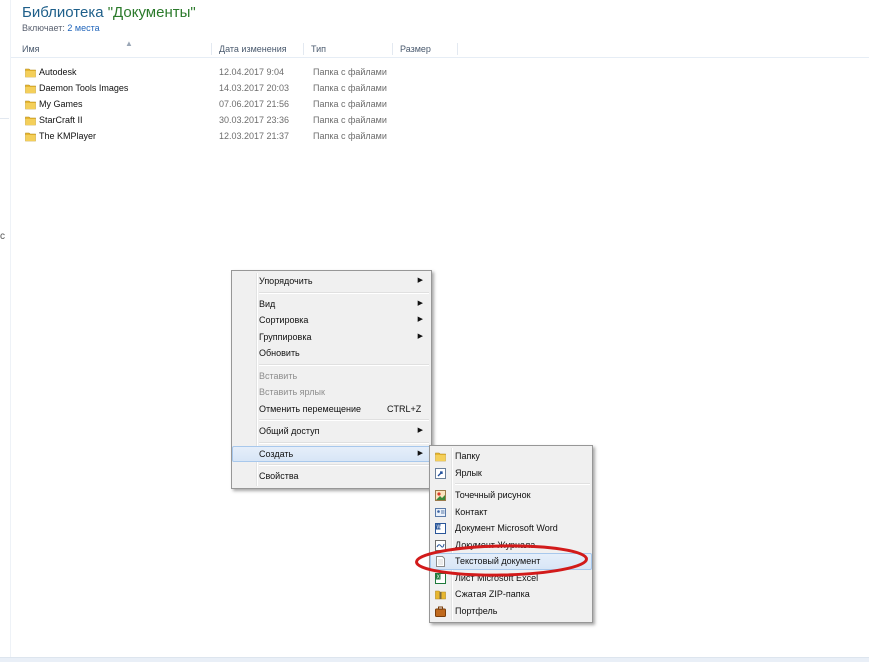 The width and height of the screenshot is (869, 662). I want to click on file-name: Autodesk, so click(58, 72).